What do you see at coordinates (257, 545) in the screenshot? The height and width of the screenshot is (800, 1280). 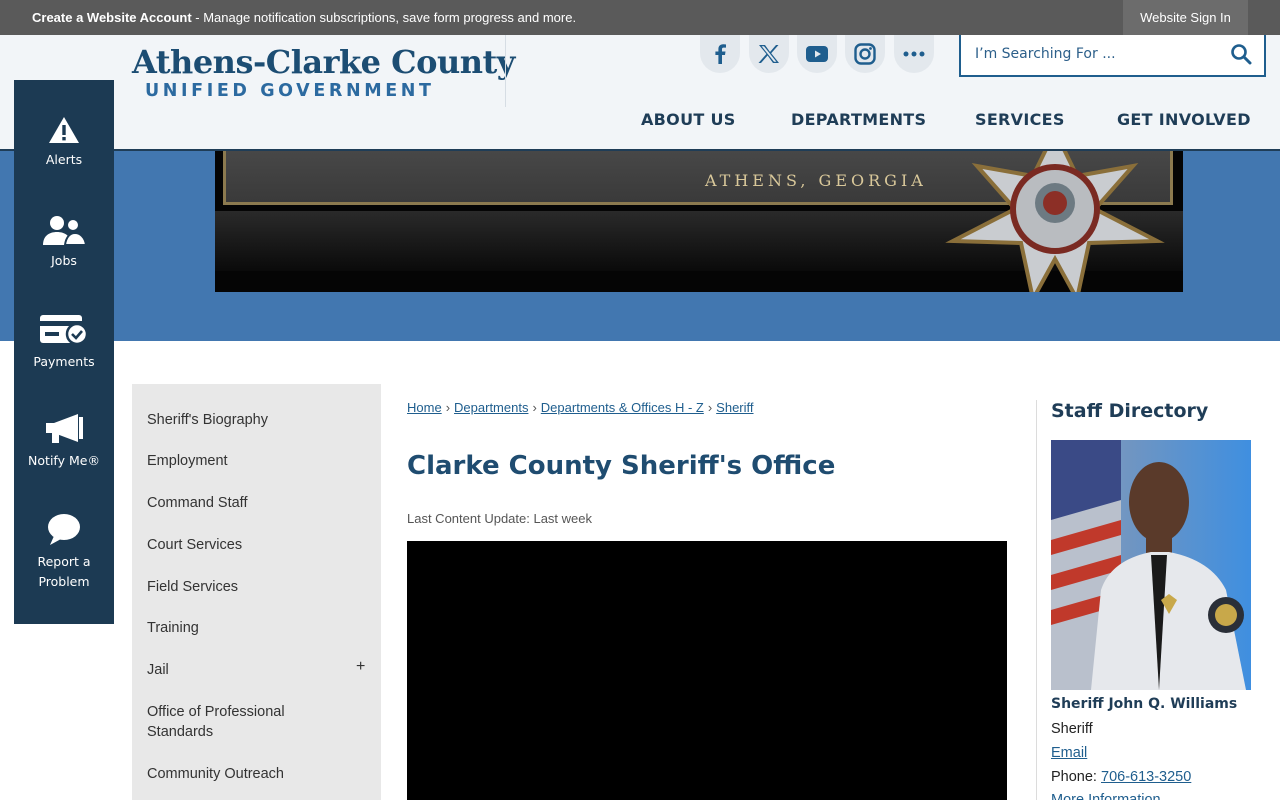 I see `side-nav-item-court-services: Court Services` at bounding box center [257, 545].